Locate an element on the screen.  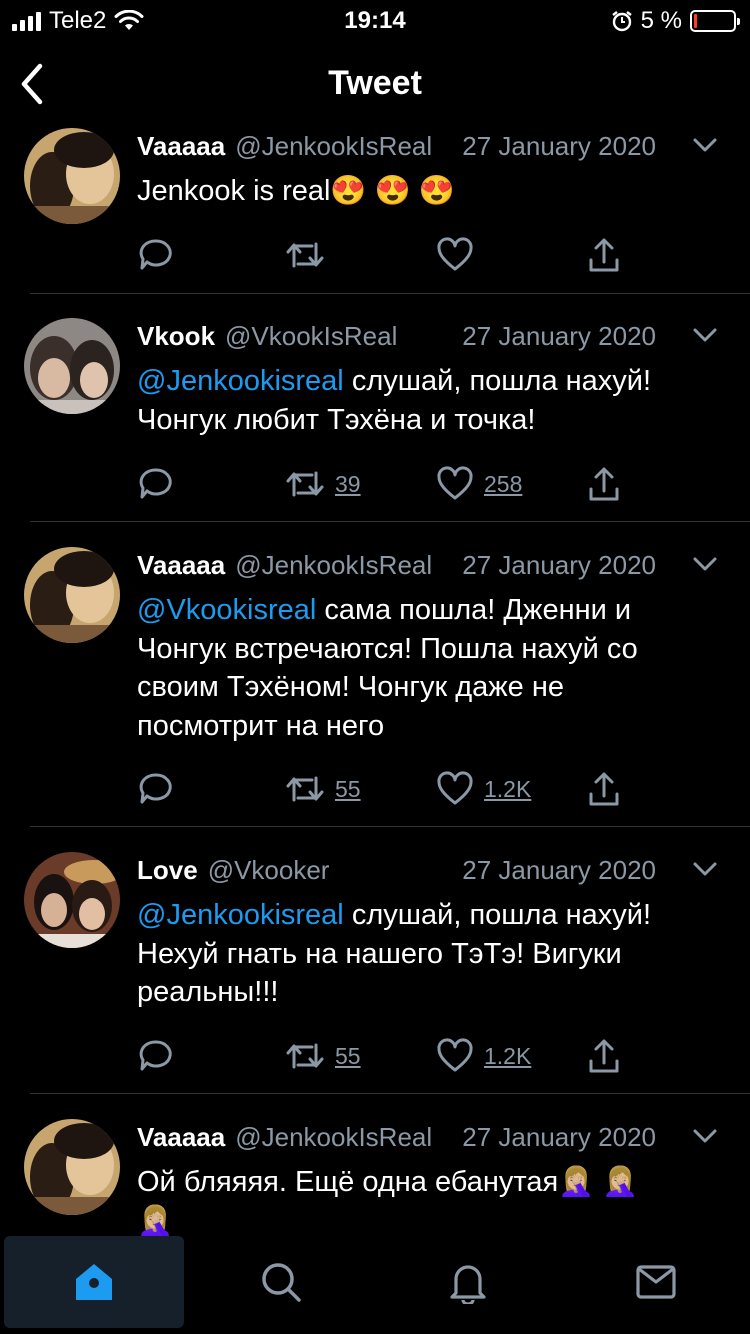
retweet-button is located at coordinates (310, 255).